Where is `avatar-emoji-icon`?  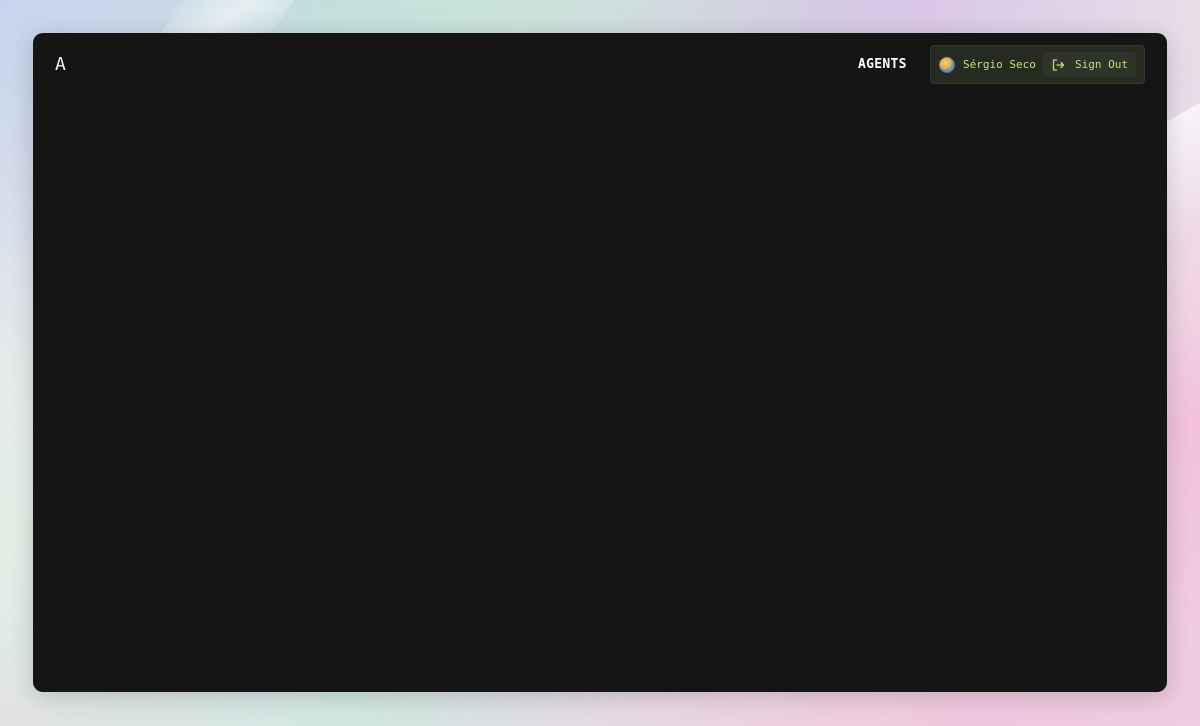
avatar-emoji-icon is located at coordinates (947, 65).